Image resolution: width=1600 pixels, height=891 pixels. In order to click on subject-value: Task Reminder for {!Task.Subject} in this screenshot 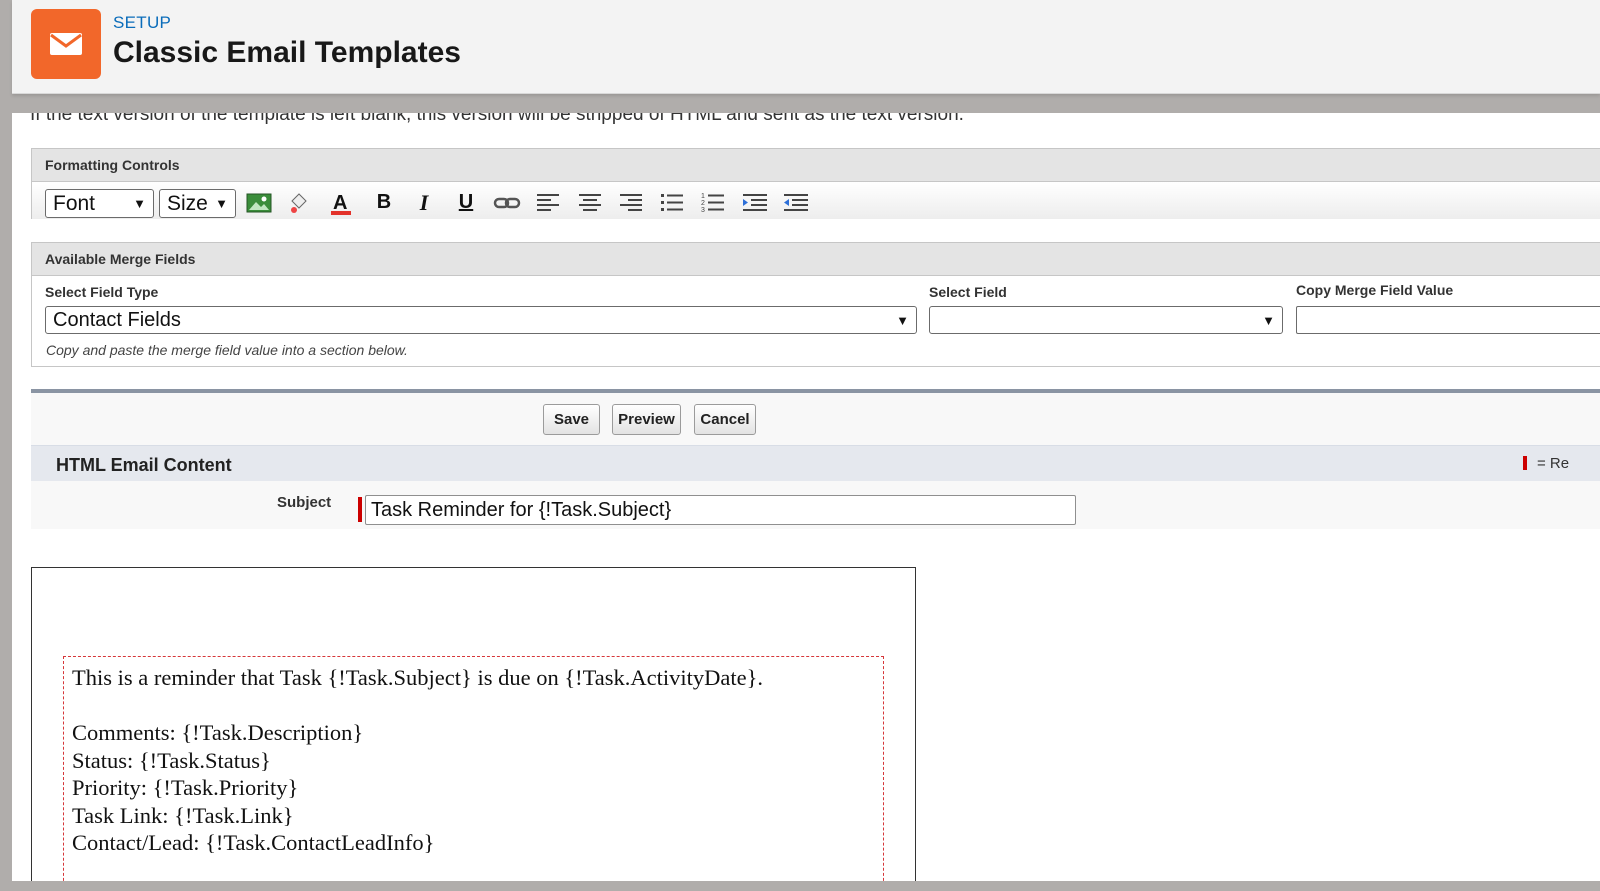, I will do `click(521, 509)`.